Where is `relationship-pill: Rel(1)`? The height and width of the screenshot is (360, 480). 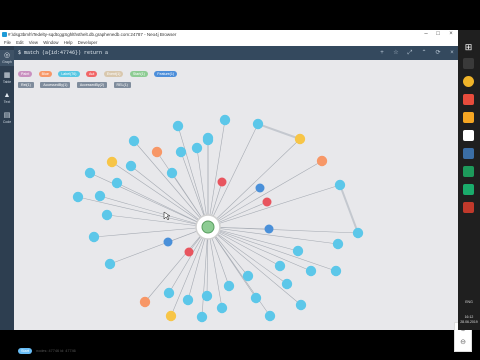
relationship-pill: Rel(1) is located at coordinates (26, 85).